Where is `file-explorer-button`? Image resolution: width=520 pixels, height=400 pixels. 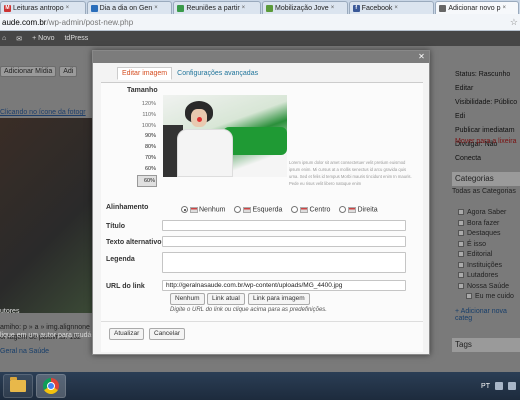 file-explorer-button is located at coordinates (18, 386).